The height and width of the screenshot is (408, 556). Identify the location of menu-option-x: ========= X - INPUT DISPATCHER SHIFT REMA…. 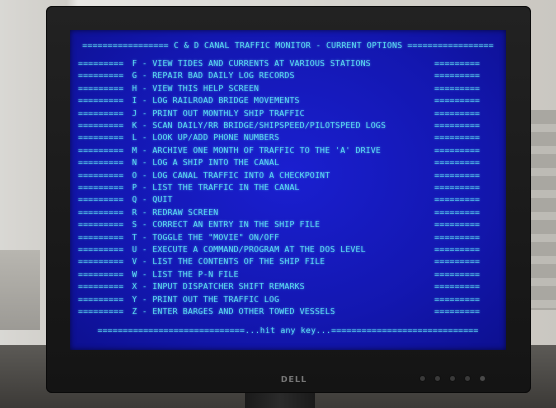
(288, 286).